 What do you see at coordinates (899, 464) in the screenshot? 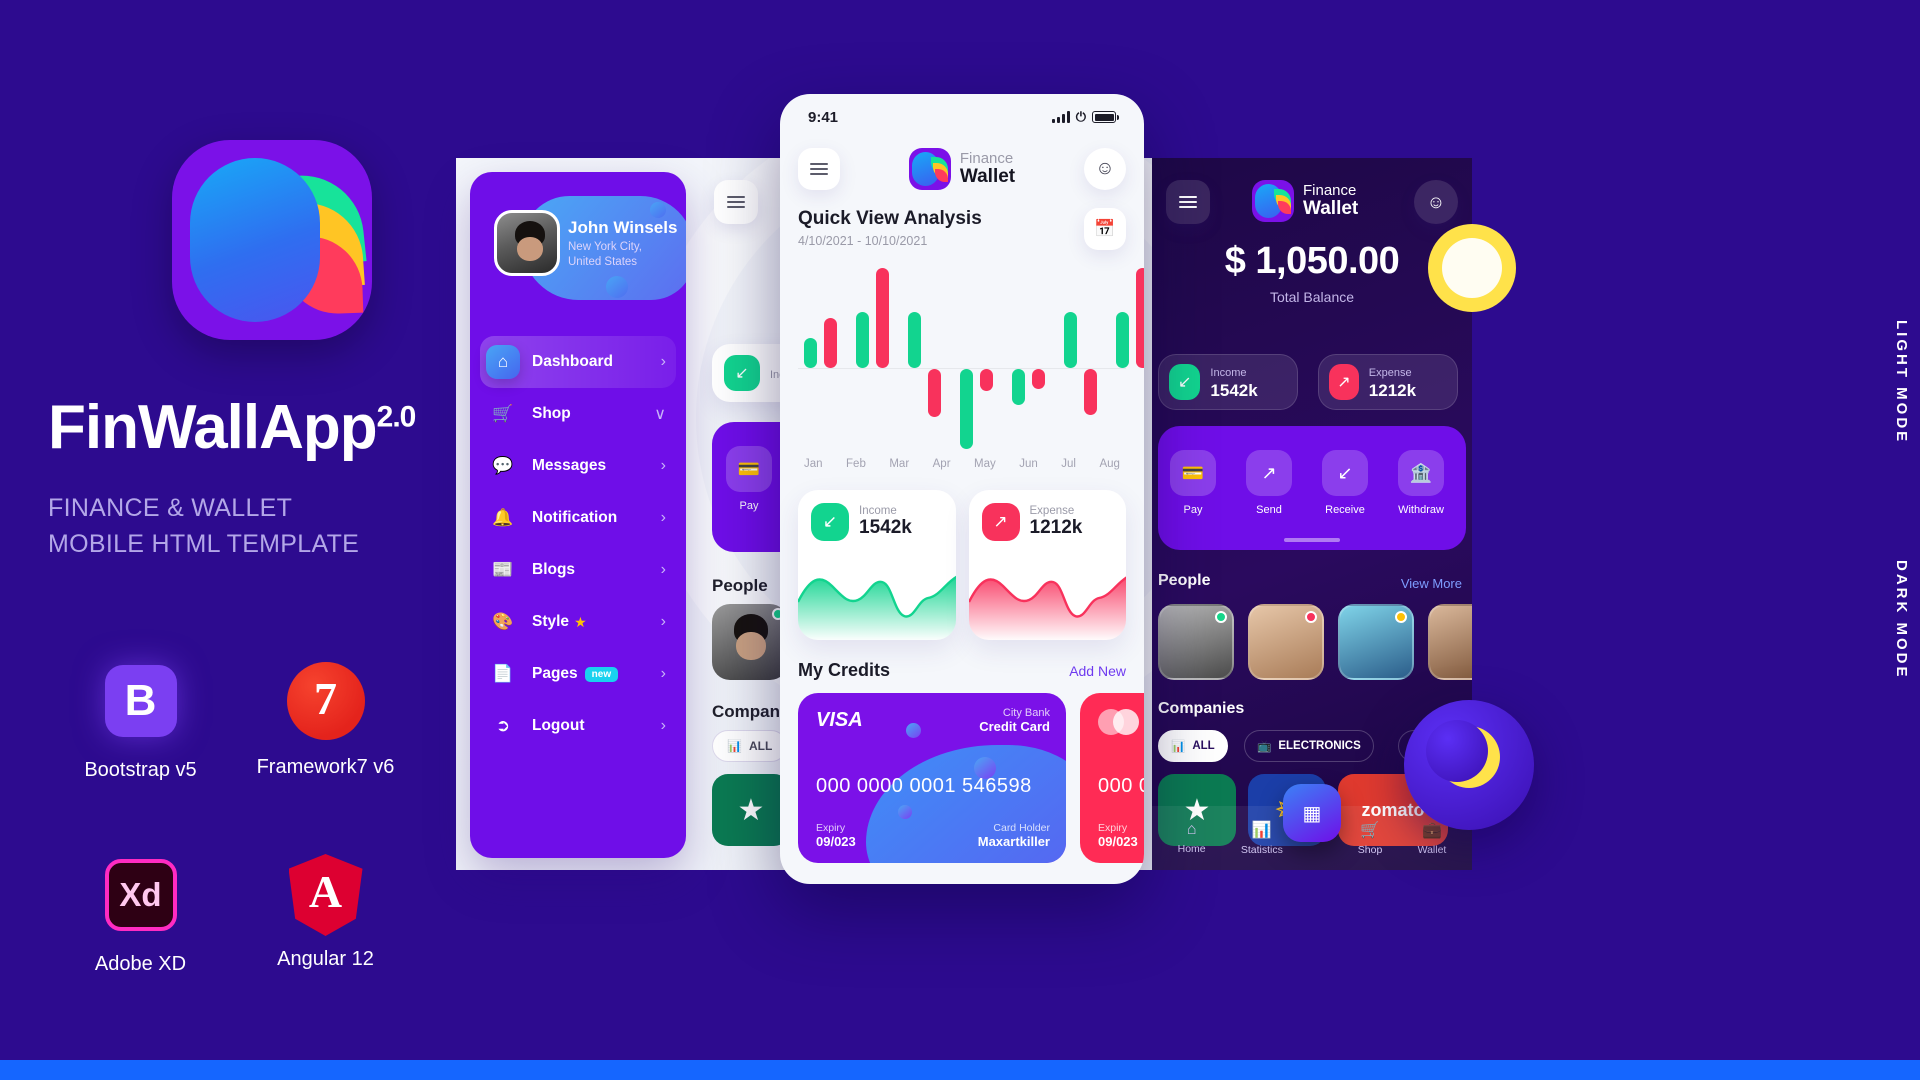
I see `chart-tick-label: Mar` at bounding box center [899, 464].